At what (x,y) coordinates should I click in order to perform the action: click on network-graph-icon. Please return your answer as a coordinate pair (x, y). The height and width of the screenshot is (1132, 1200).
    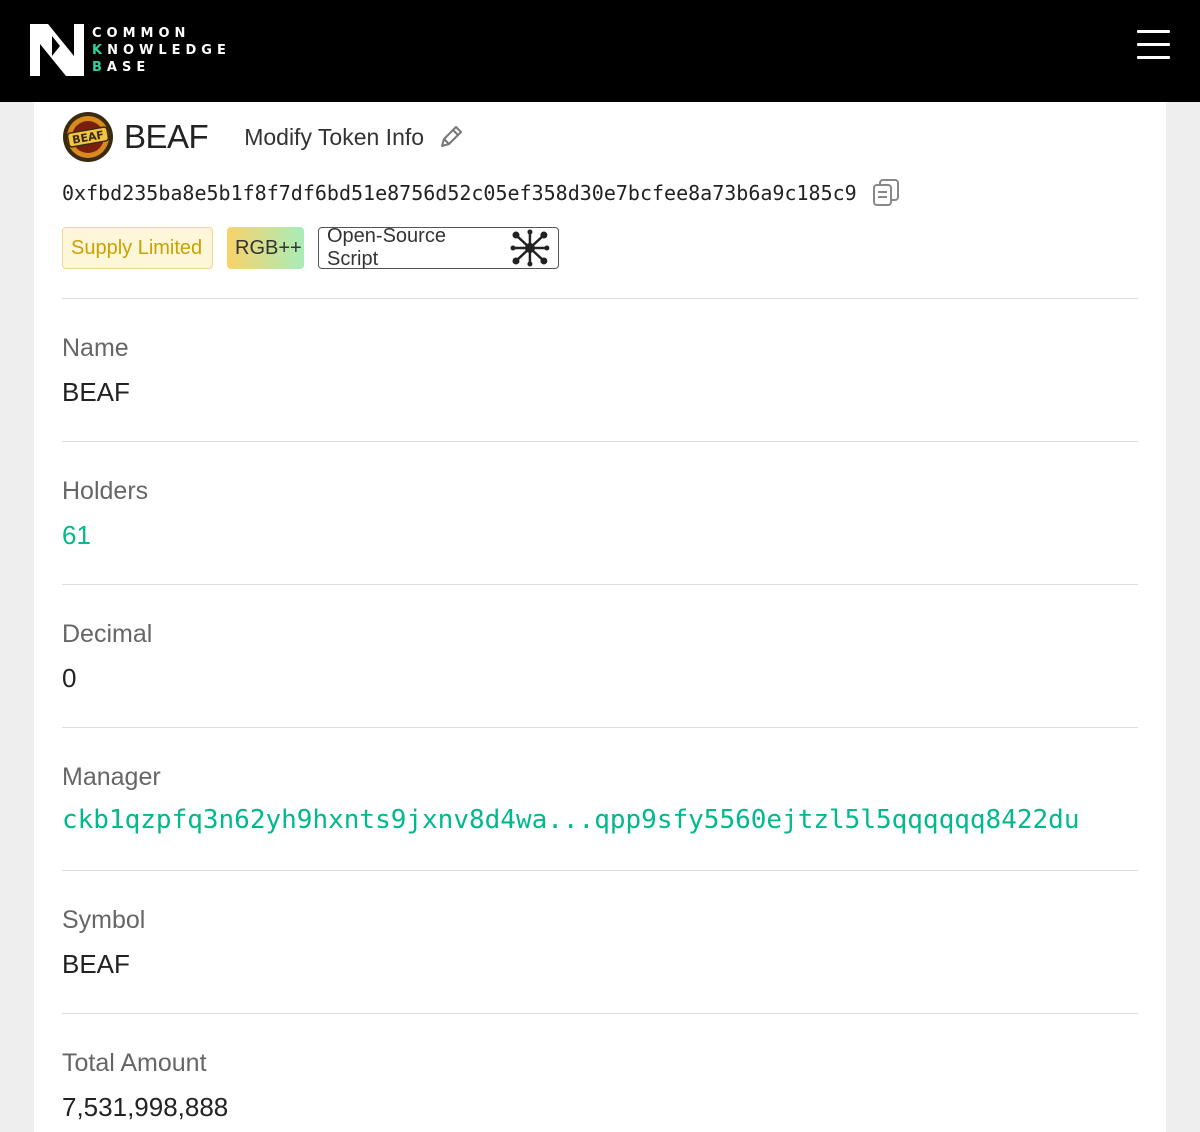
    Looking at the image, I should click on (530, 248).